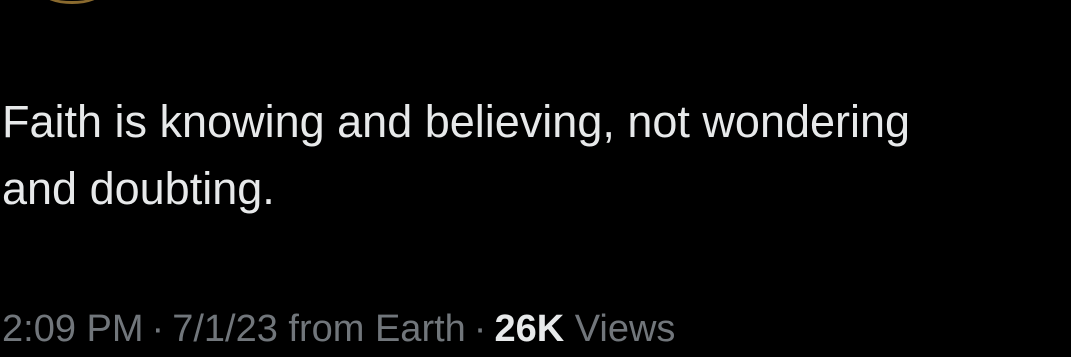 The height and width of the screenshot is (357, 1071). I want to click on views-label: Views, so click(625, 329).